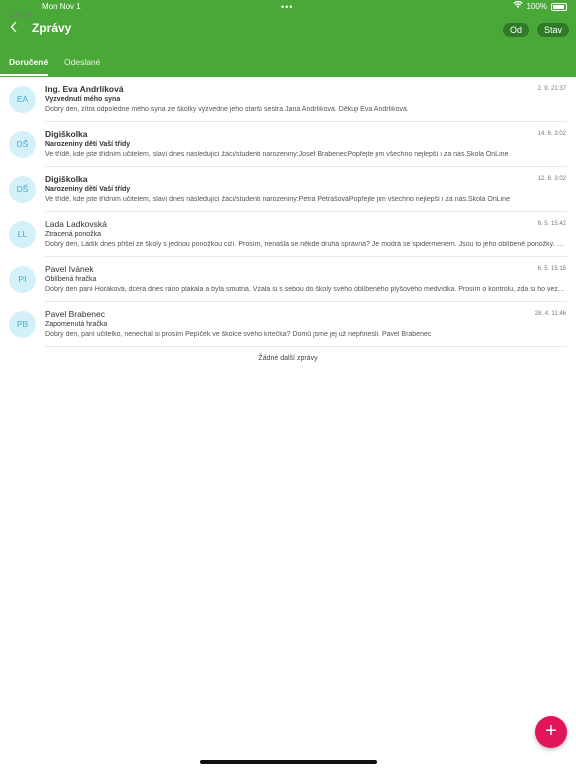 This screenshot has height=768, width=576. What do you see at coordinates (61, 6) in the screenshot?
I see `status-date: Mon Nov 1` at bounding box center [61, 6].